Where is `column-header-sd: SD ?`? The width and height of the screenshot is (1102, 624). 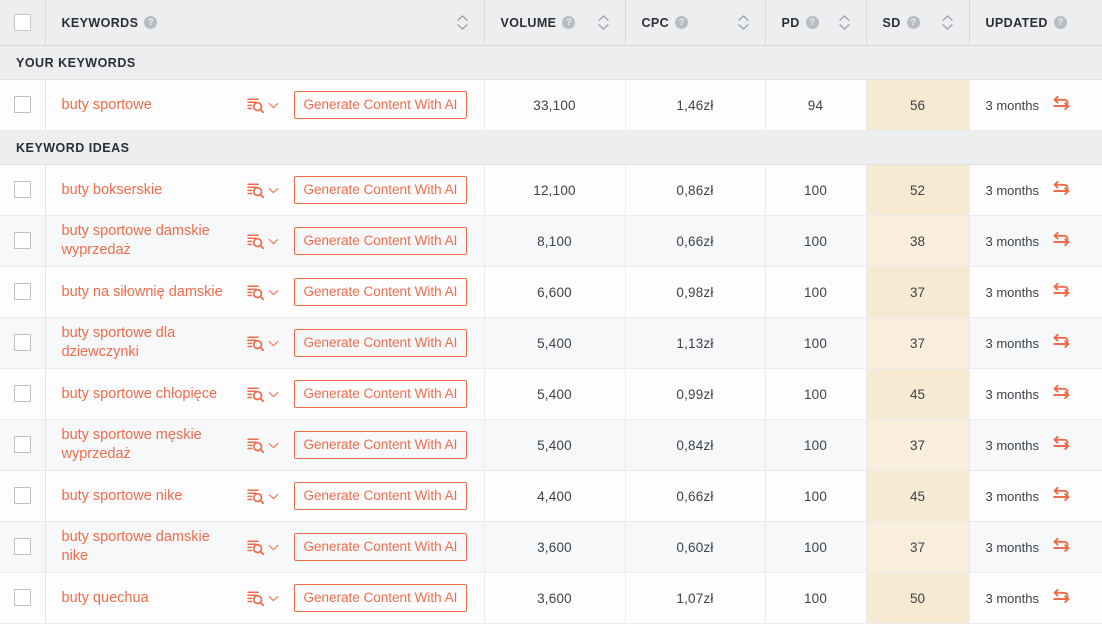
column-header-sd: SD ? is located at coordinates (918, 23).